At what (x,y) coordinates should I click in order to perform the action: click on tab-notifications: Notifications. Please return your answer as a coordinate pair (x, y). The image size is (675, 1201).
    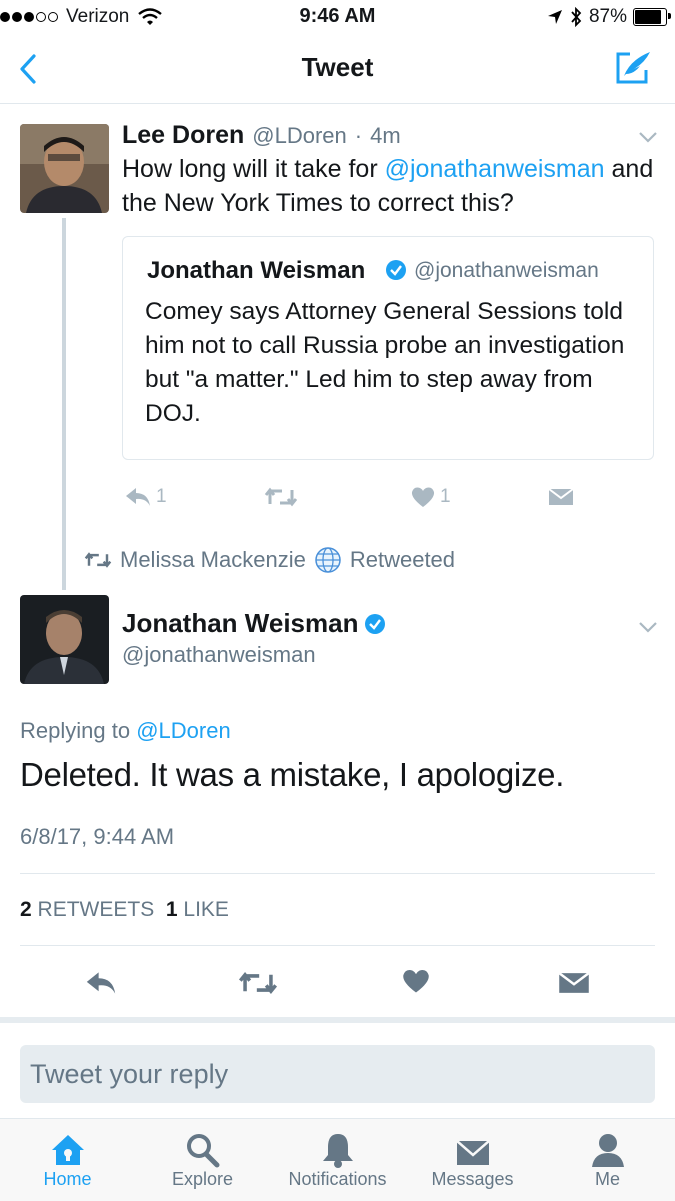
    Looking at the image, I should click on (337, 1154).